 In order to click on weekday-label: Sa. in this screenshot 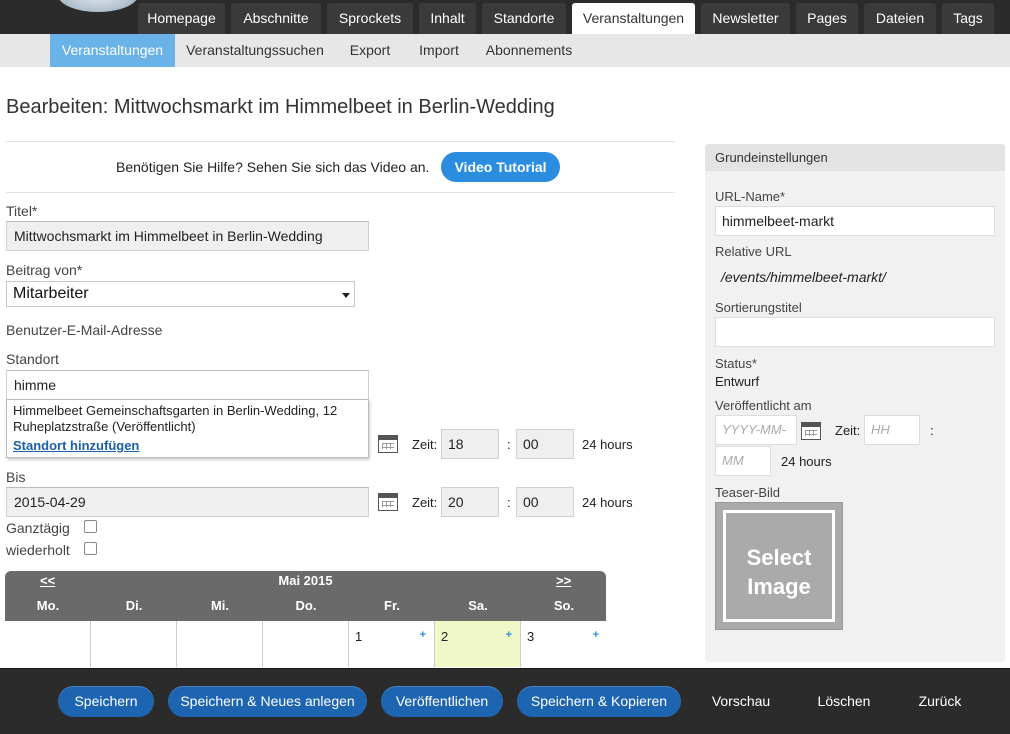, I will do `click(478, 605)`.